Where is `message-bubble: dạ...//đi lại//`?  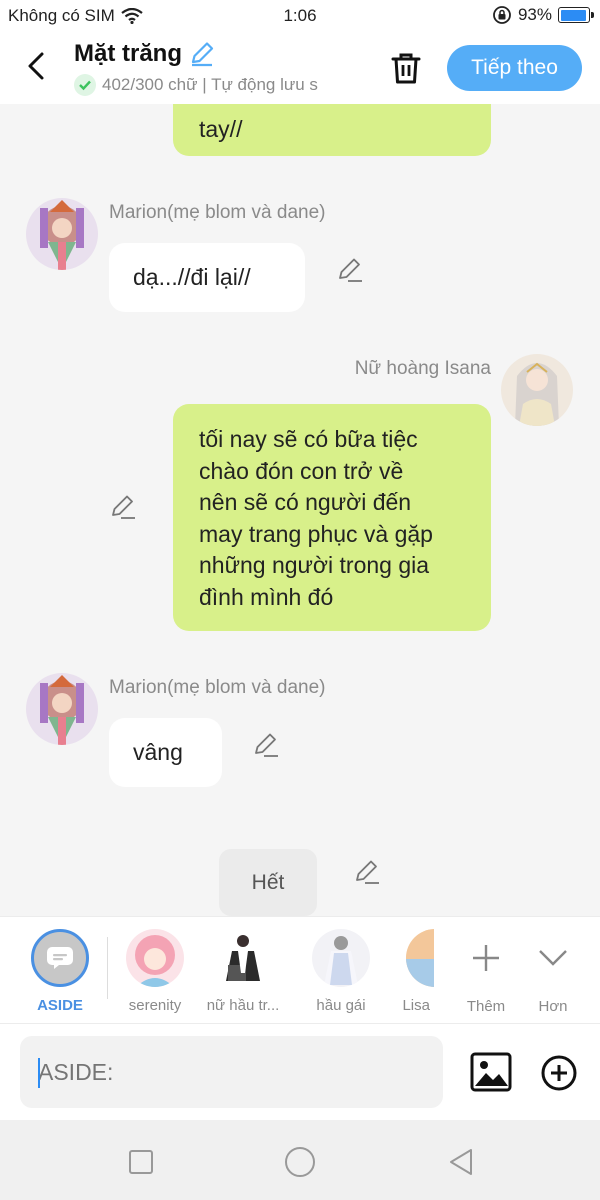 message-bubble: dạ...//đi lại// is located at coordinates (207, 277).